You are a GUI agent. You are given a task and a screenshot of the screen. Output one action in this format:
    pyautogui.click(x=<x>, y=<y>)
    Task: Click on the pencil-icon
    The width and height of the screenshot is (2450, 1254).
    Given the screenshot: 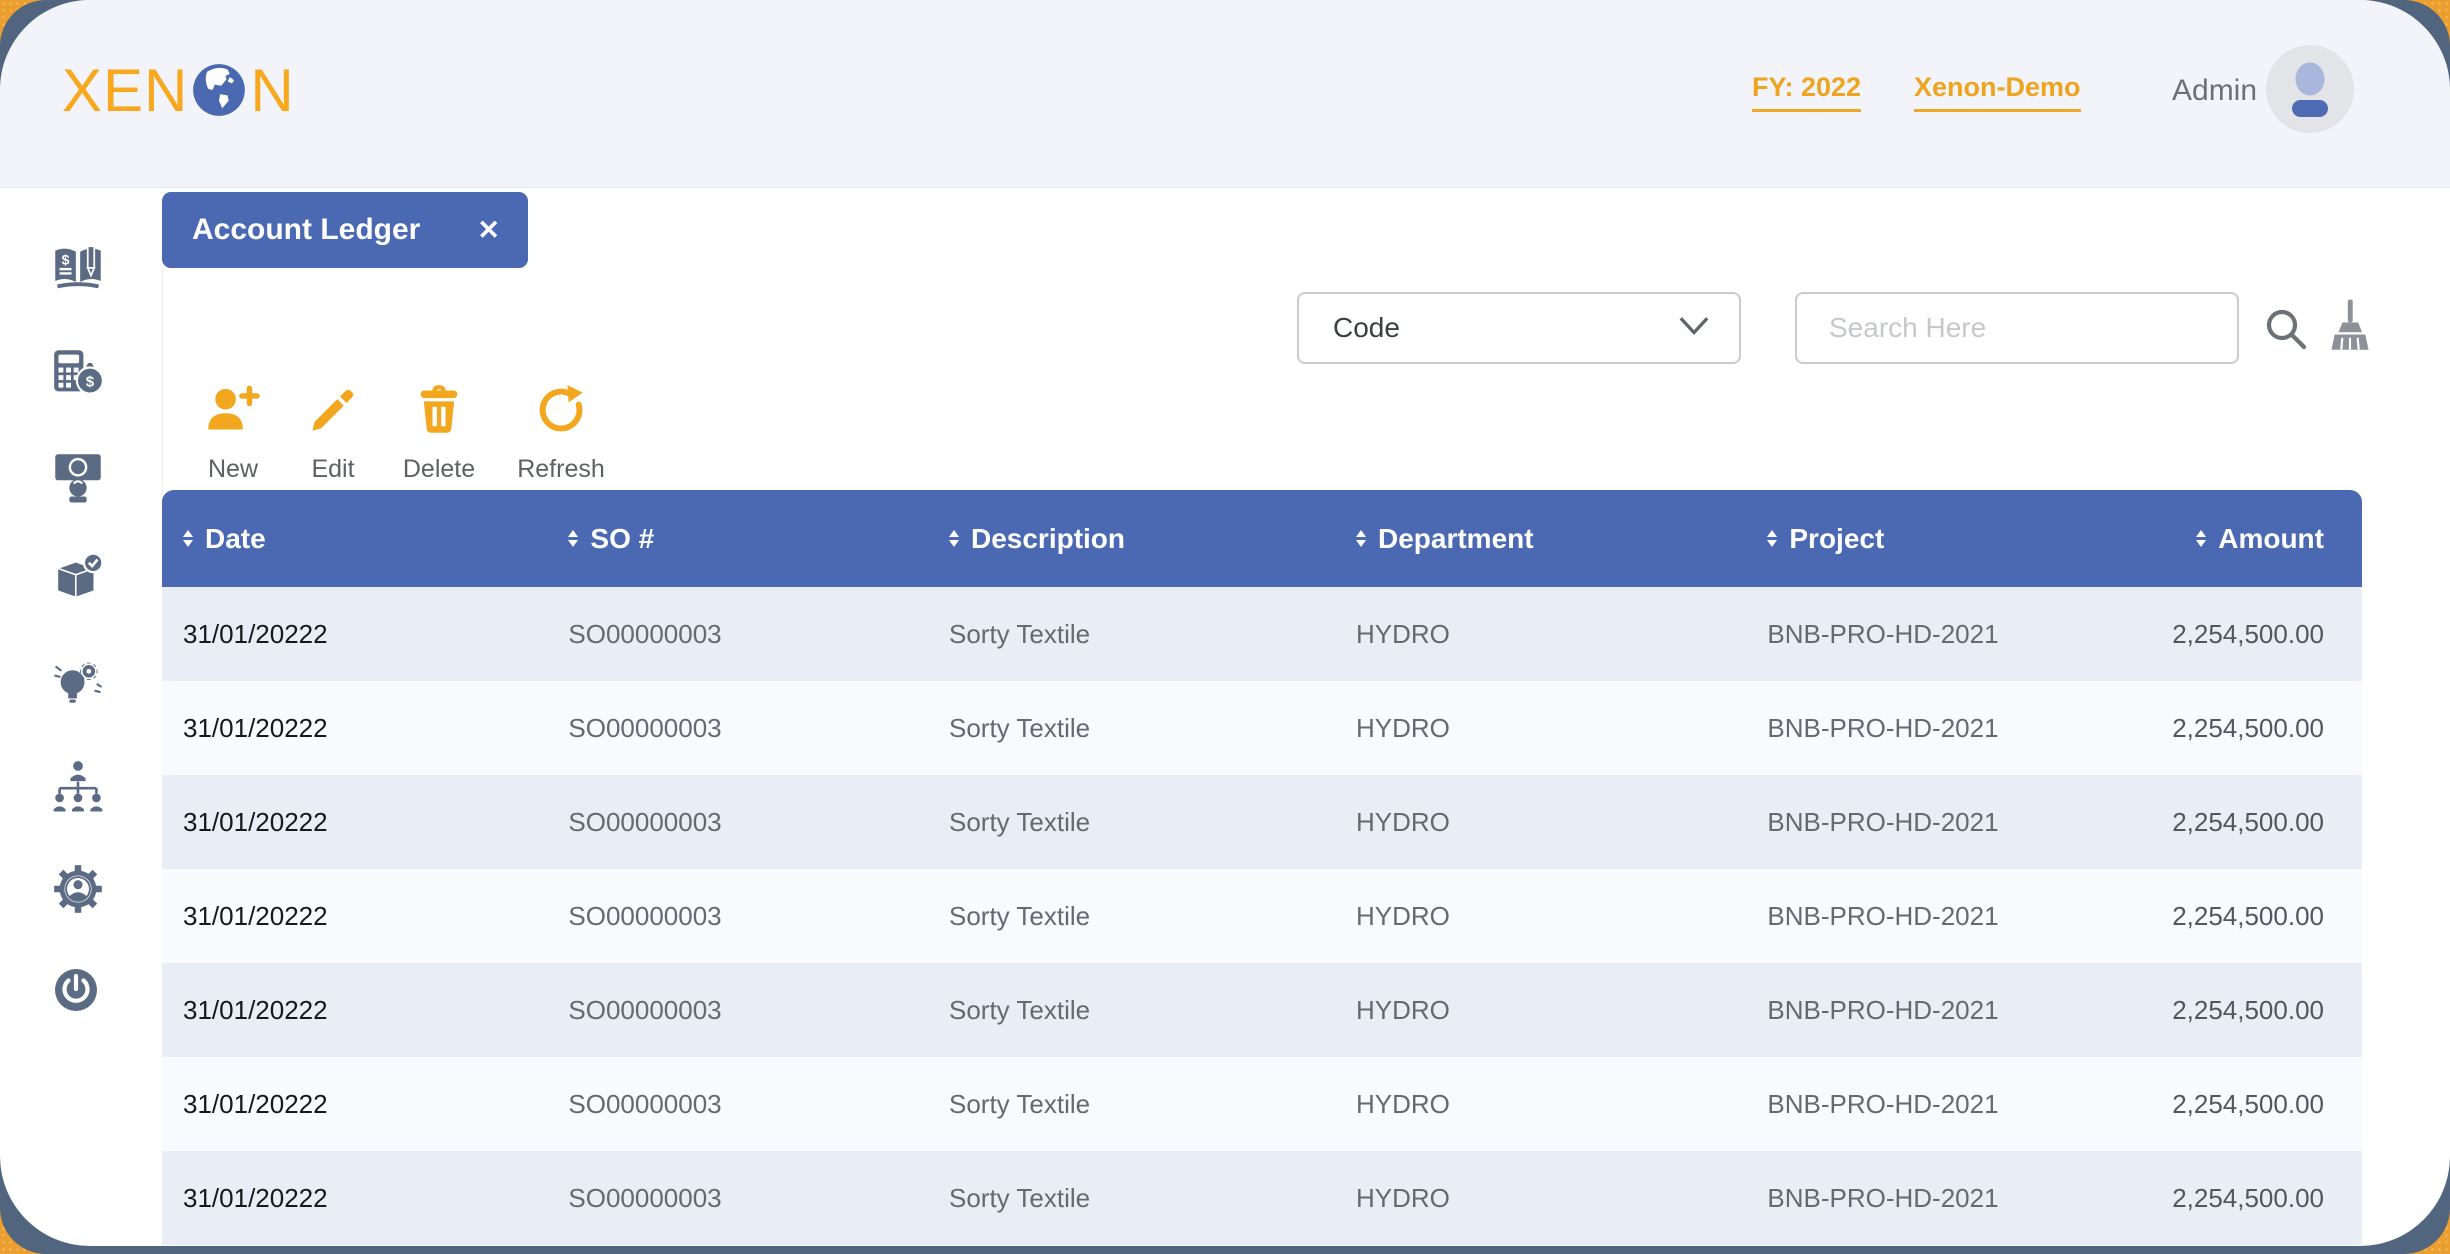 What is the action you would take?
    pyautogui.click(x=333, y=411)
    